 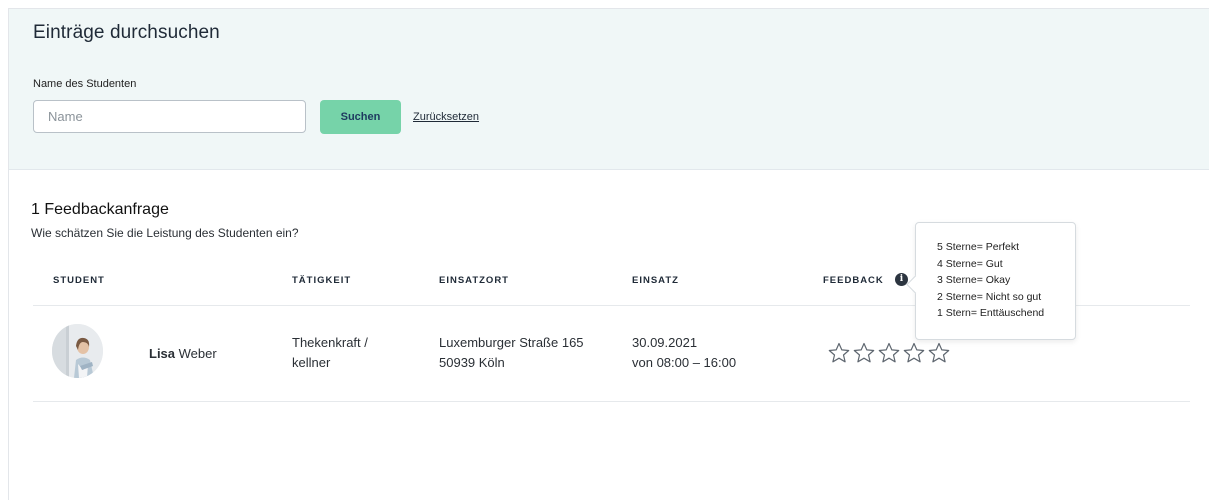 What do you see at coordinates (914, 353) in the screenshot?
I see `star-4-icon` at bounding box center [914, 353].